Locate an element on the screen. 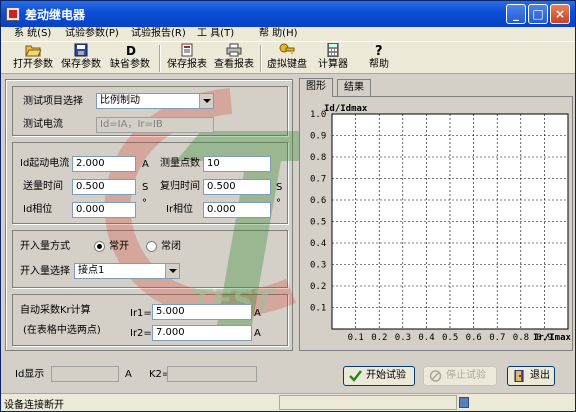  report-save-icon is located at coordinates (187, 50).